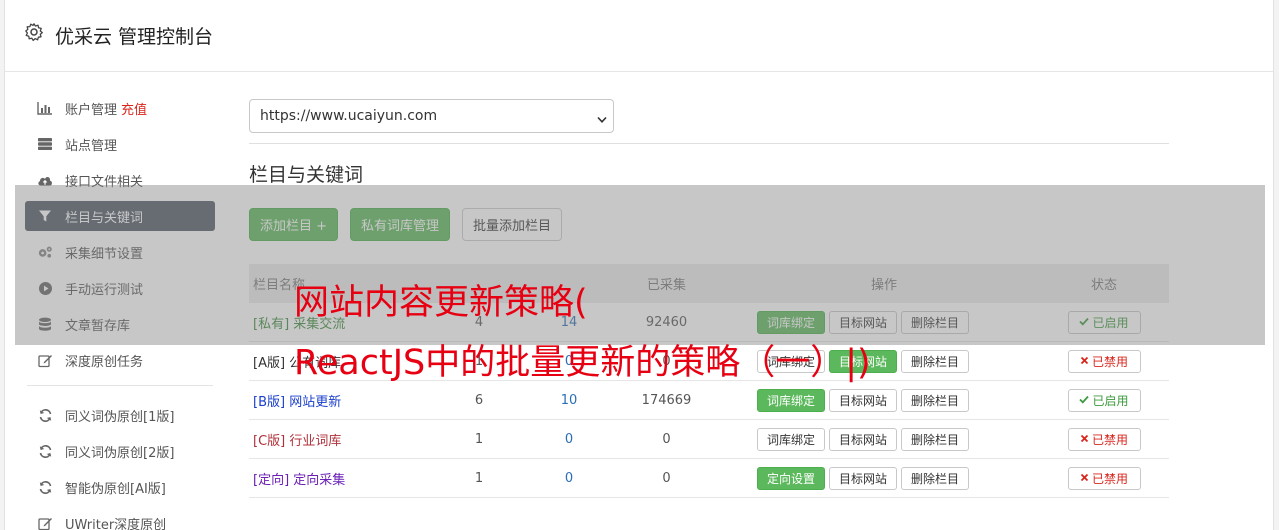 Image resolution: width=1279 pixels, height=530 pixels. I want to click on sidebar-item: 同义词伪原创[1版], so click(120, 415).